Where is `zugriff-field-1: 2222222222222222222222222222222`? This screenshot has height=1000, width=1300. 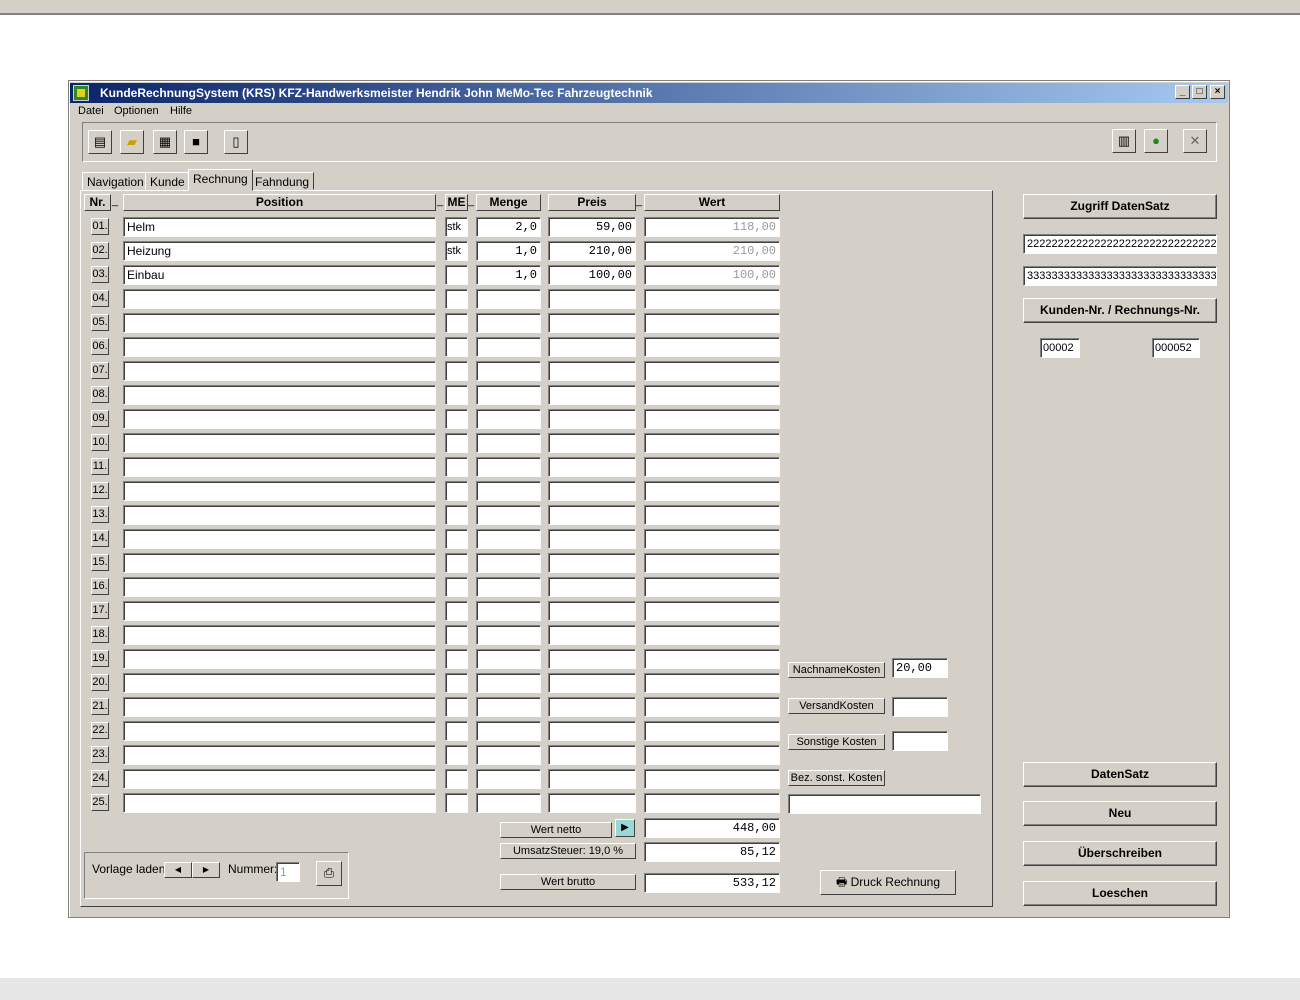 zugriff-field-1: 2222222222222222222222222222222 is located at coordinates (1120, 244).